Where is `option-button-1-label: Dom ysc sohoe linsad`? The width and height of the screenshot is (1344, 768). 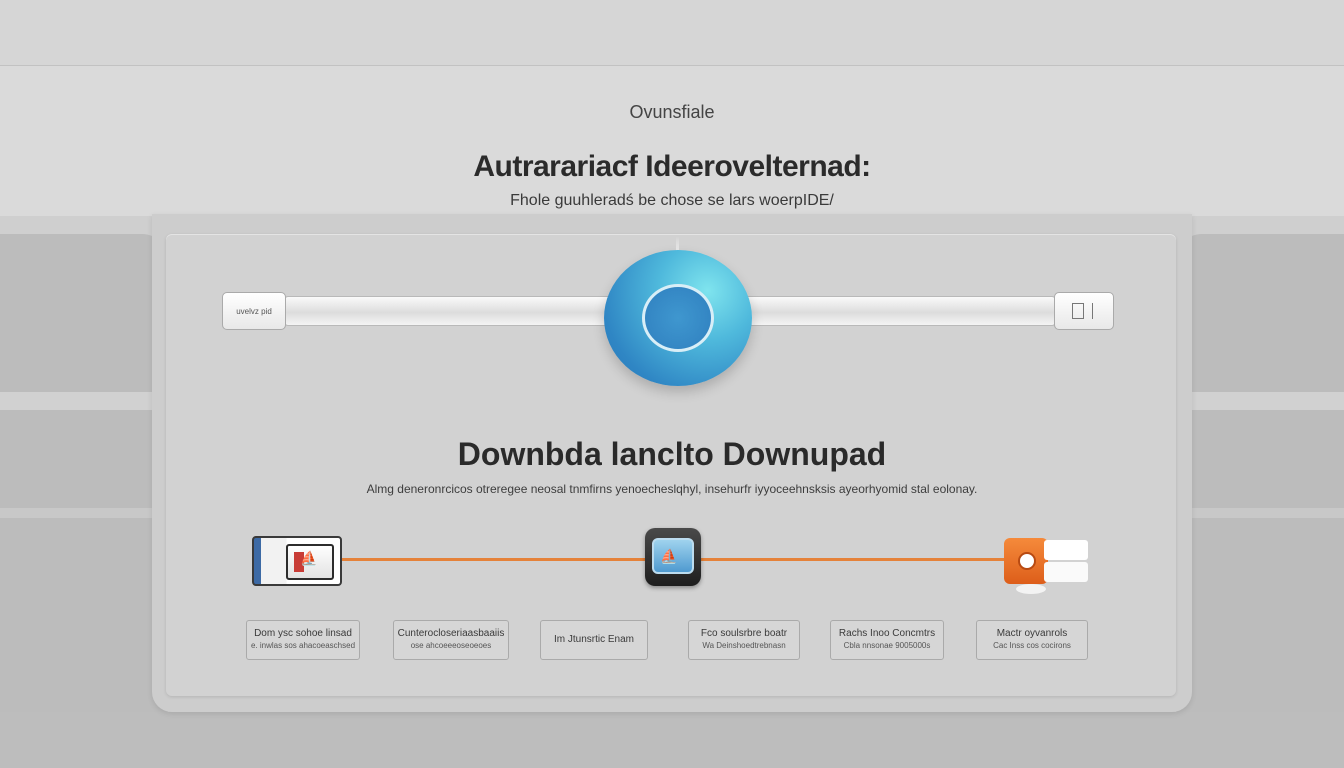
option-button-1-label: Dom ysc sohoe linsad is located at coordinates (303, 633).